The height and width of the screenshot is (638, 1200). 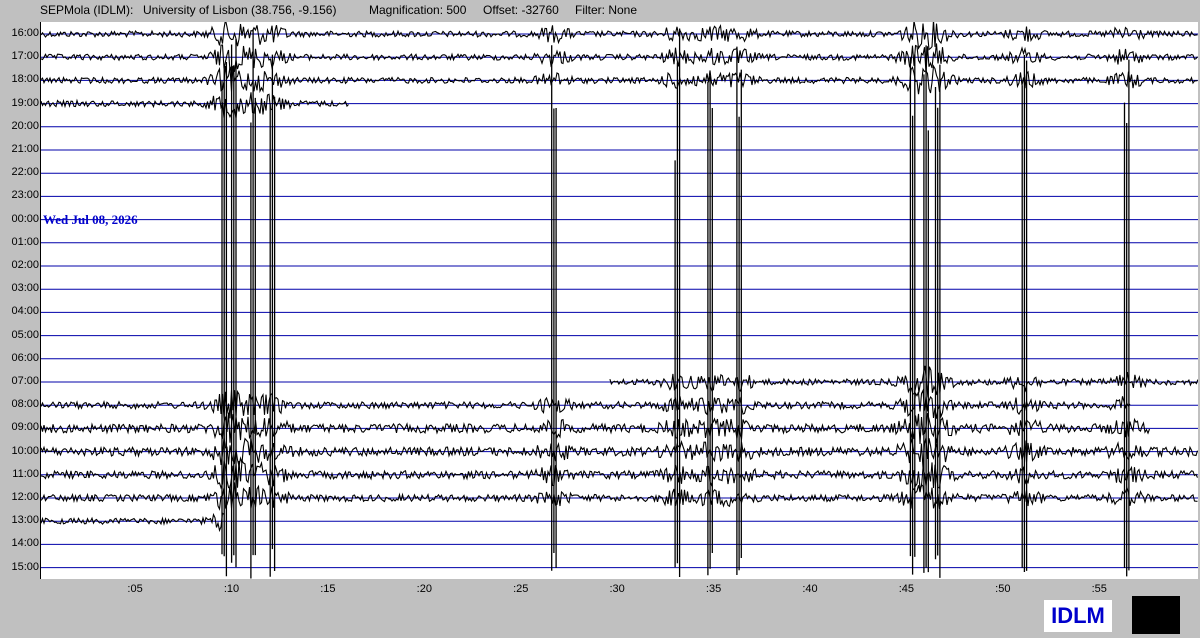 I want to click on y-tick-label: 05:00, so click(x=25, y=334).